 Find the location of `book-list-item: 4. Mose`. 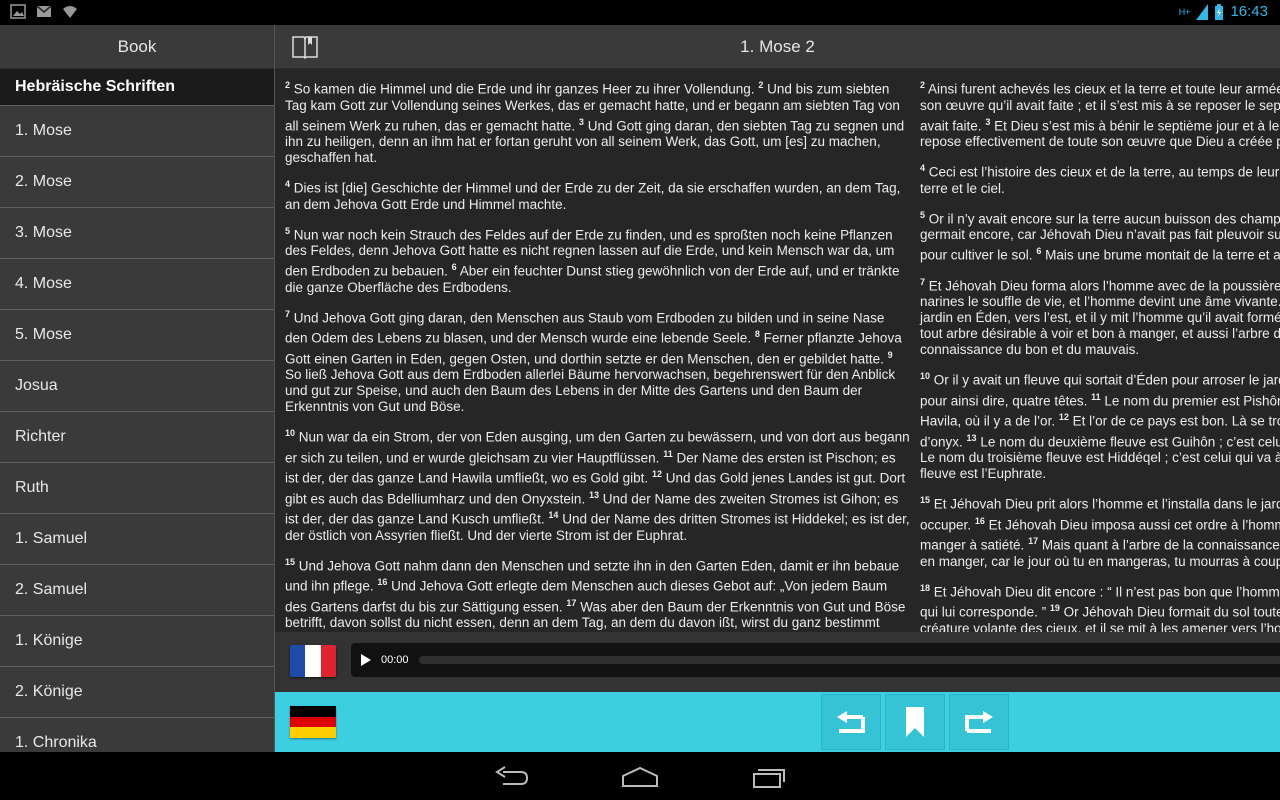

book-list-item: 4. Mose is located at coordinates (137, 283).